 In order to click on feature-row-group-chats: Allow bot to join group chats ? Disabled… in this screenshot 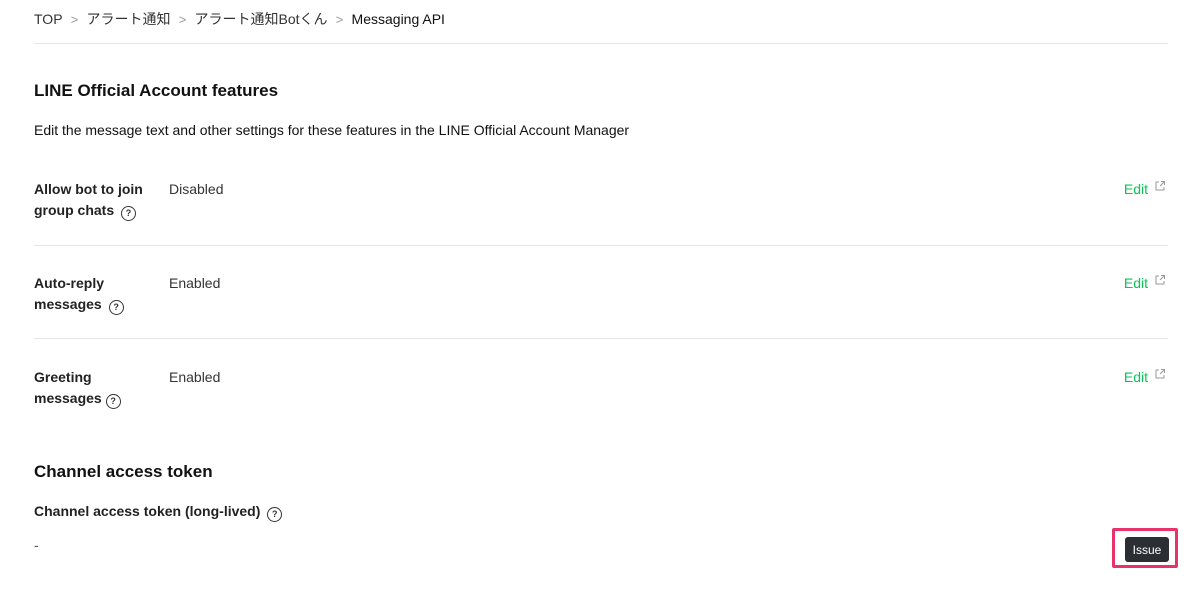, I will do `click(601, 212)`.